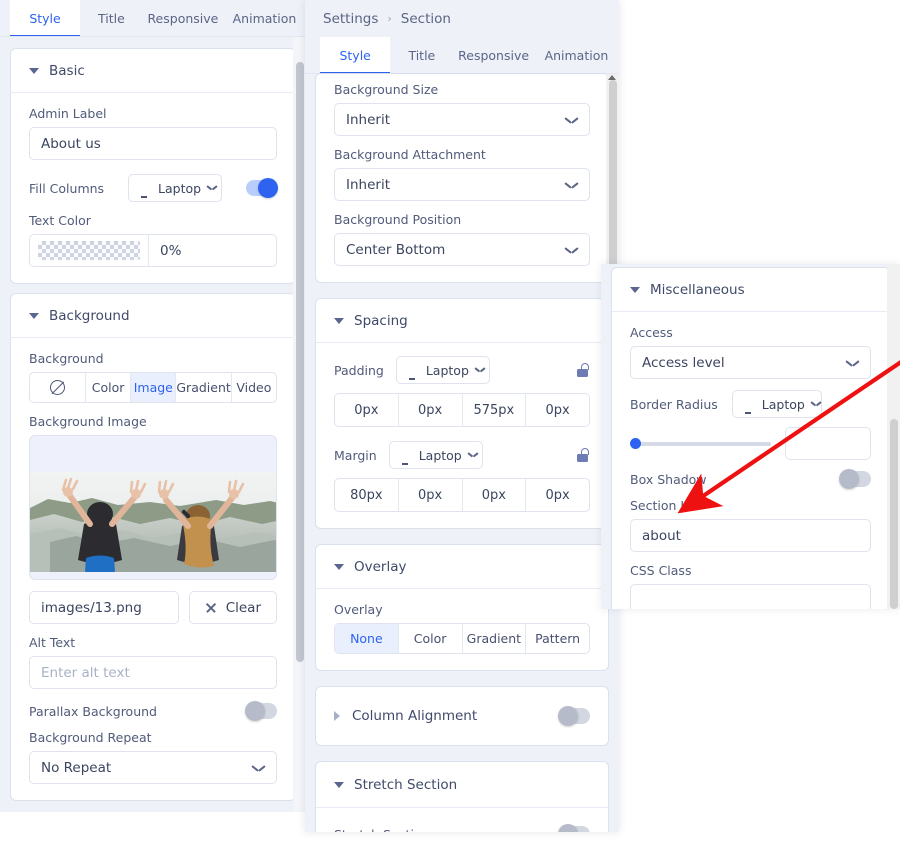 This screenshot has width=900, height=850. What do you see at coordinates (368, 119) in the screenshot?
I see `background-size-value: Inherit` at bounding box center [368, 119].